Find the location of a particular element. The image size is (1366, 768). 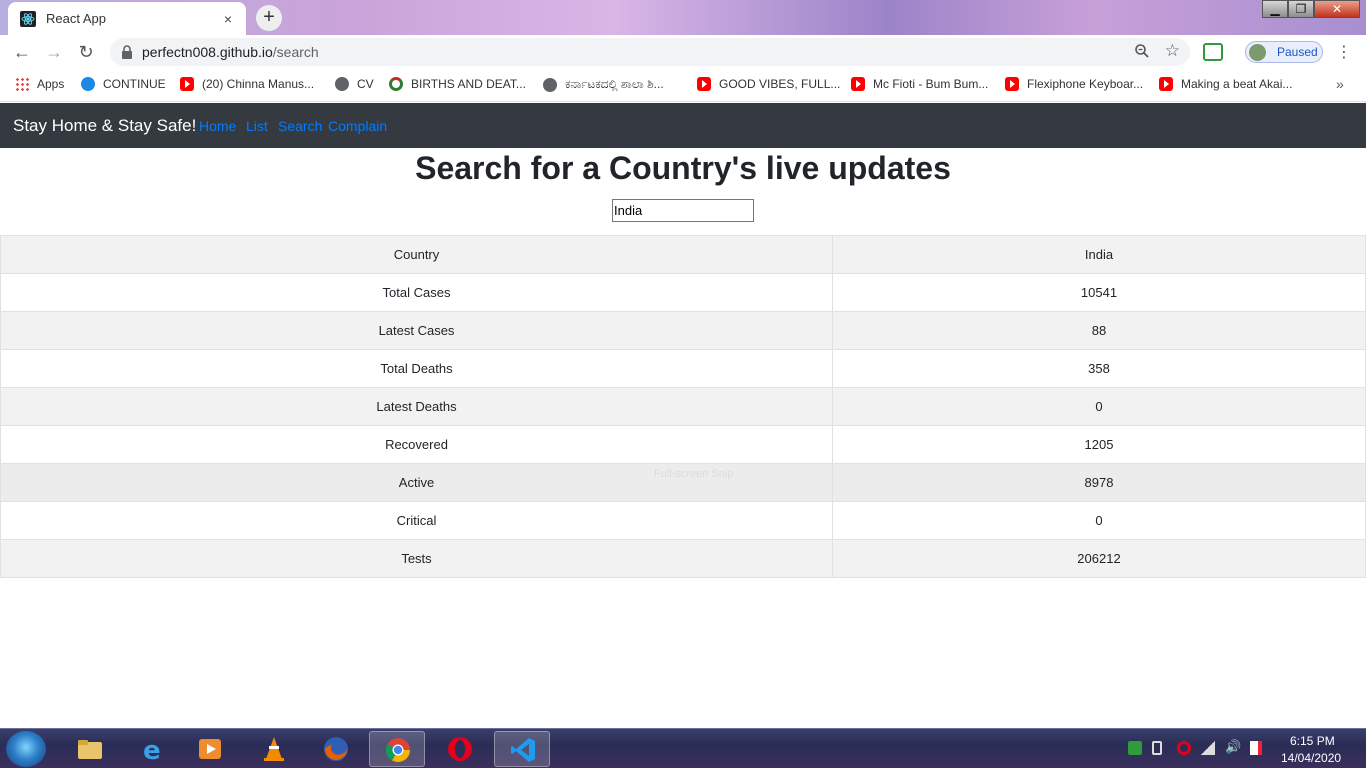

bookmark-item: CV is located at coordinates (354, 84).